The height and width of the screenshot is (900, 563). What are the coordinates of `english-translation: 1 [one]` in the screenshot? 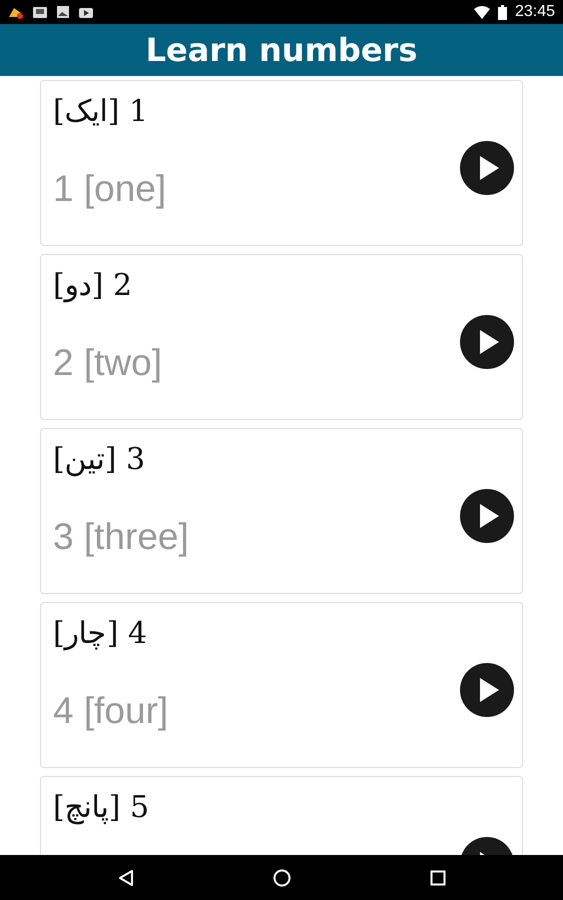 It's located at (109, 189).